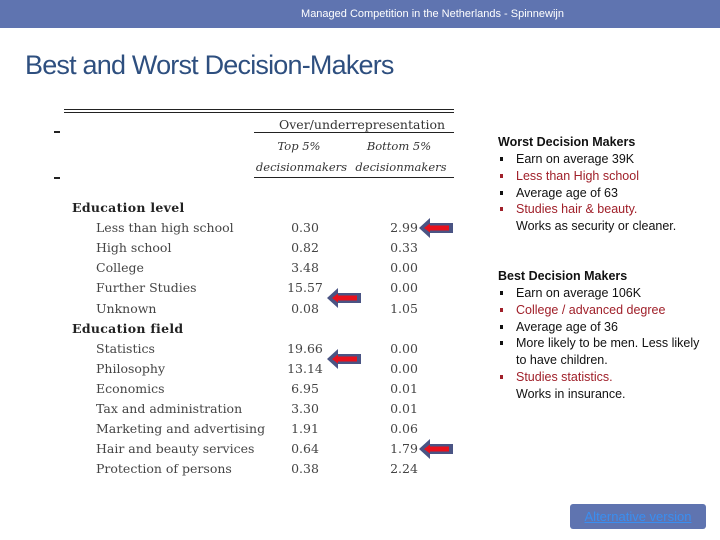 This screenshot has height=540, width=720. Describe the element at coordinates (567, 192) in the screenshot. I see `bullet-text: Average age of 63` at that location.